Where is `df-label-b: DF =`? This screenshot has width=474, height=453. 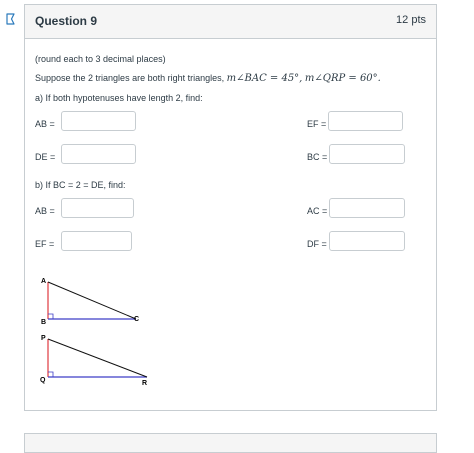
df-label-b: DF = is located at coordinates (317, 244).